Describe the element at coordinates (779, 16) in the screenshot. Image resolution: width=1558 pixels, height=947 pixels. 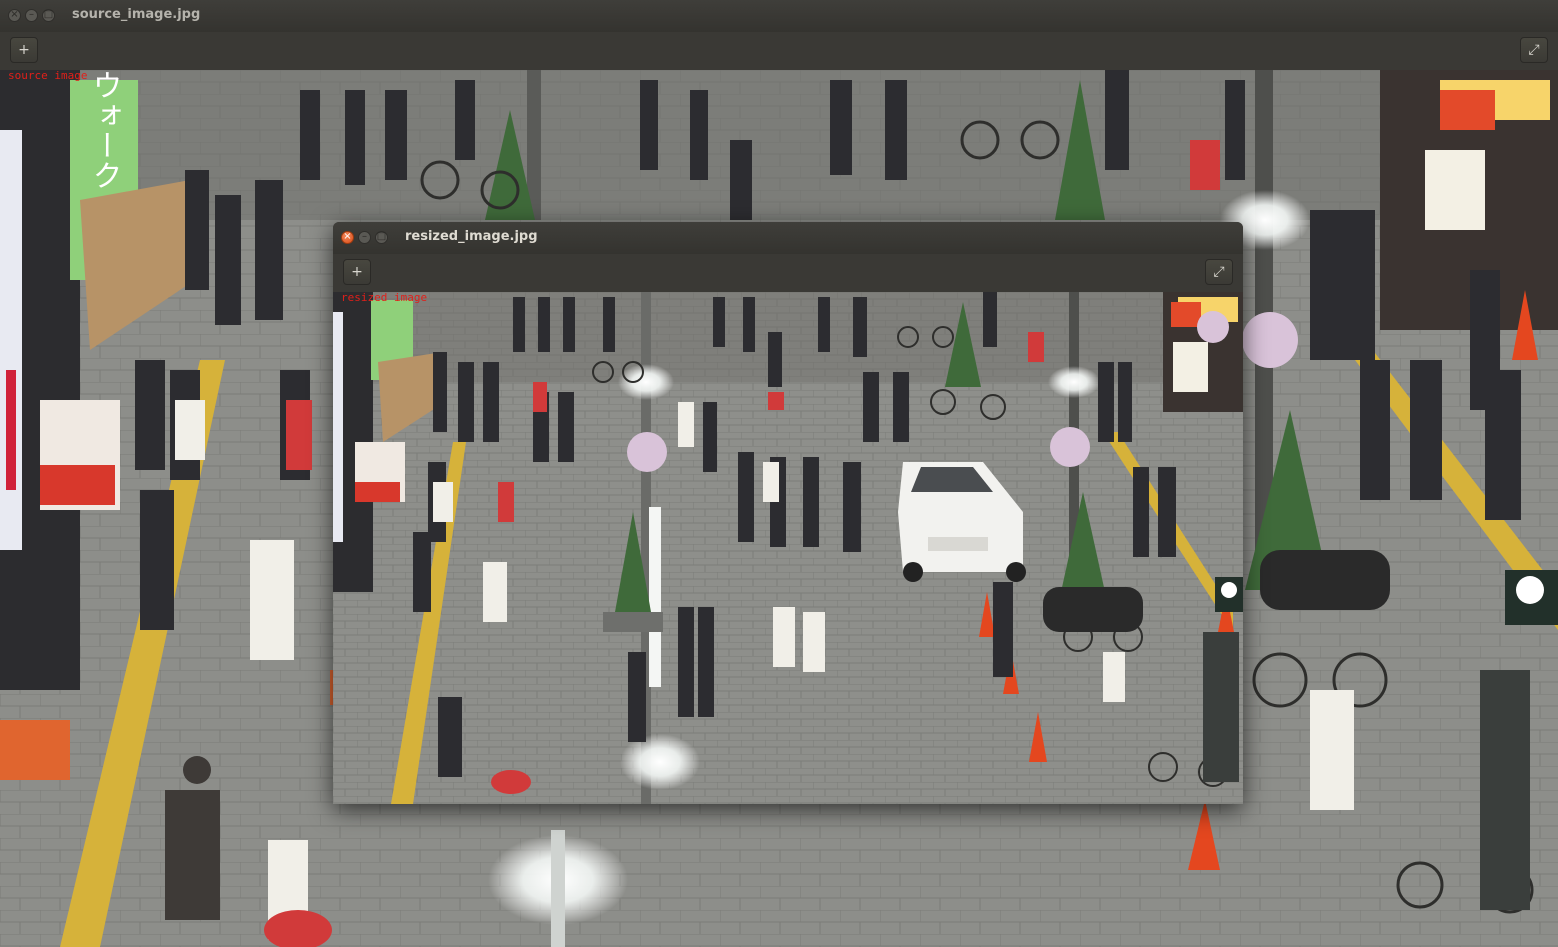
I see `source-window-titlebar: × – □ source_image.jpg` at that location.